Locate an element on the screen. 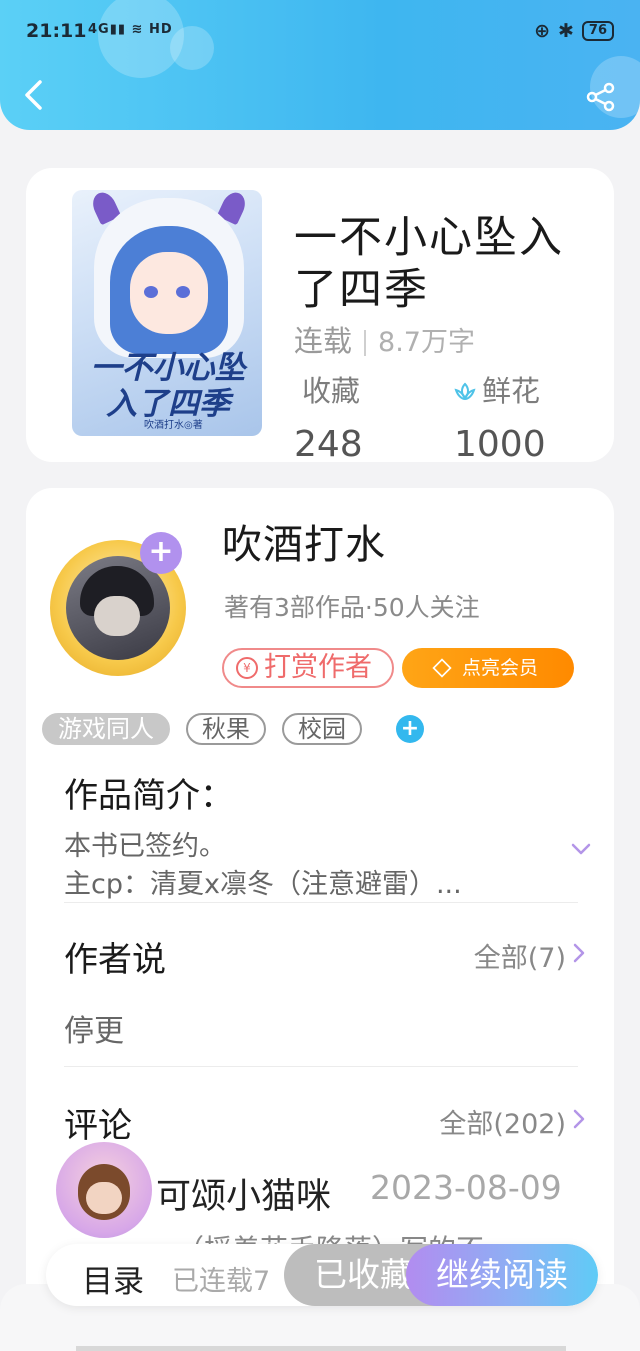  author-says-all-link: 全部(7) is located at coordinates (520, 955).